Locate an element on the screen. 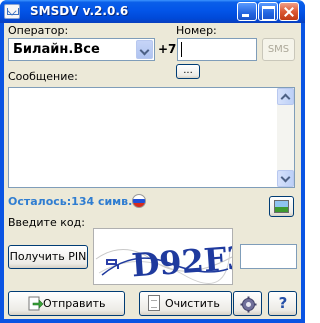 The height and width of the screenshot is (323, 320). settings-button is located at coordinates (247, 303).